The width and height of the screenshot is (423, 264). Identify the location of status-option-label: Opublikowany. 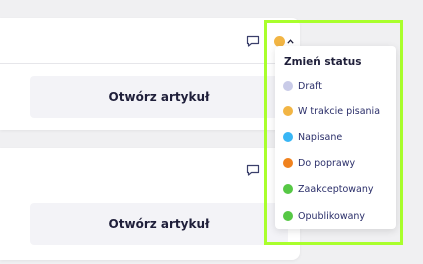
(332, 216).